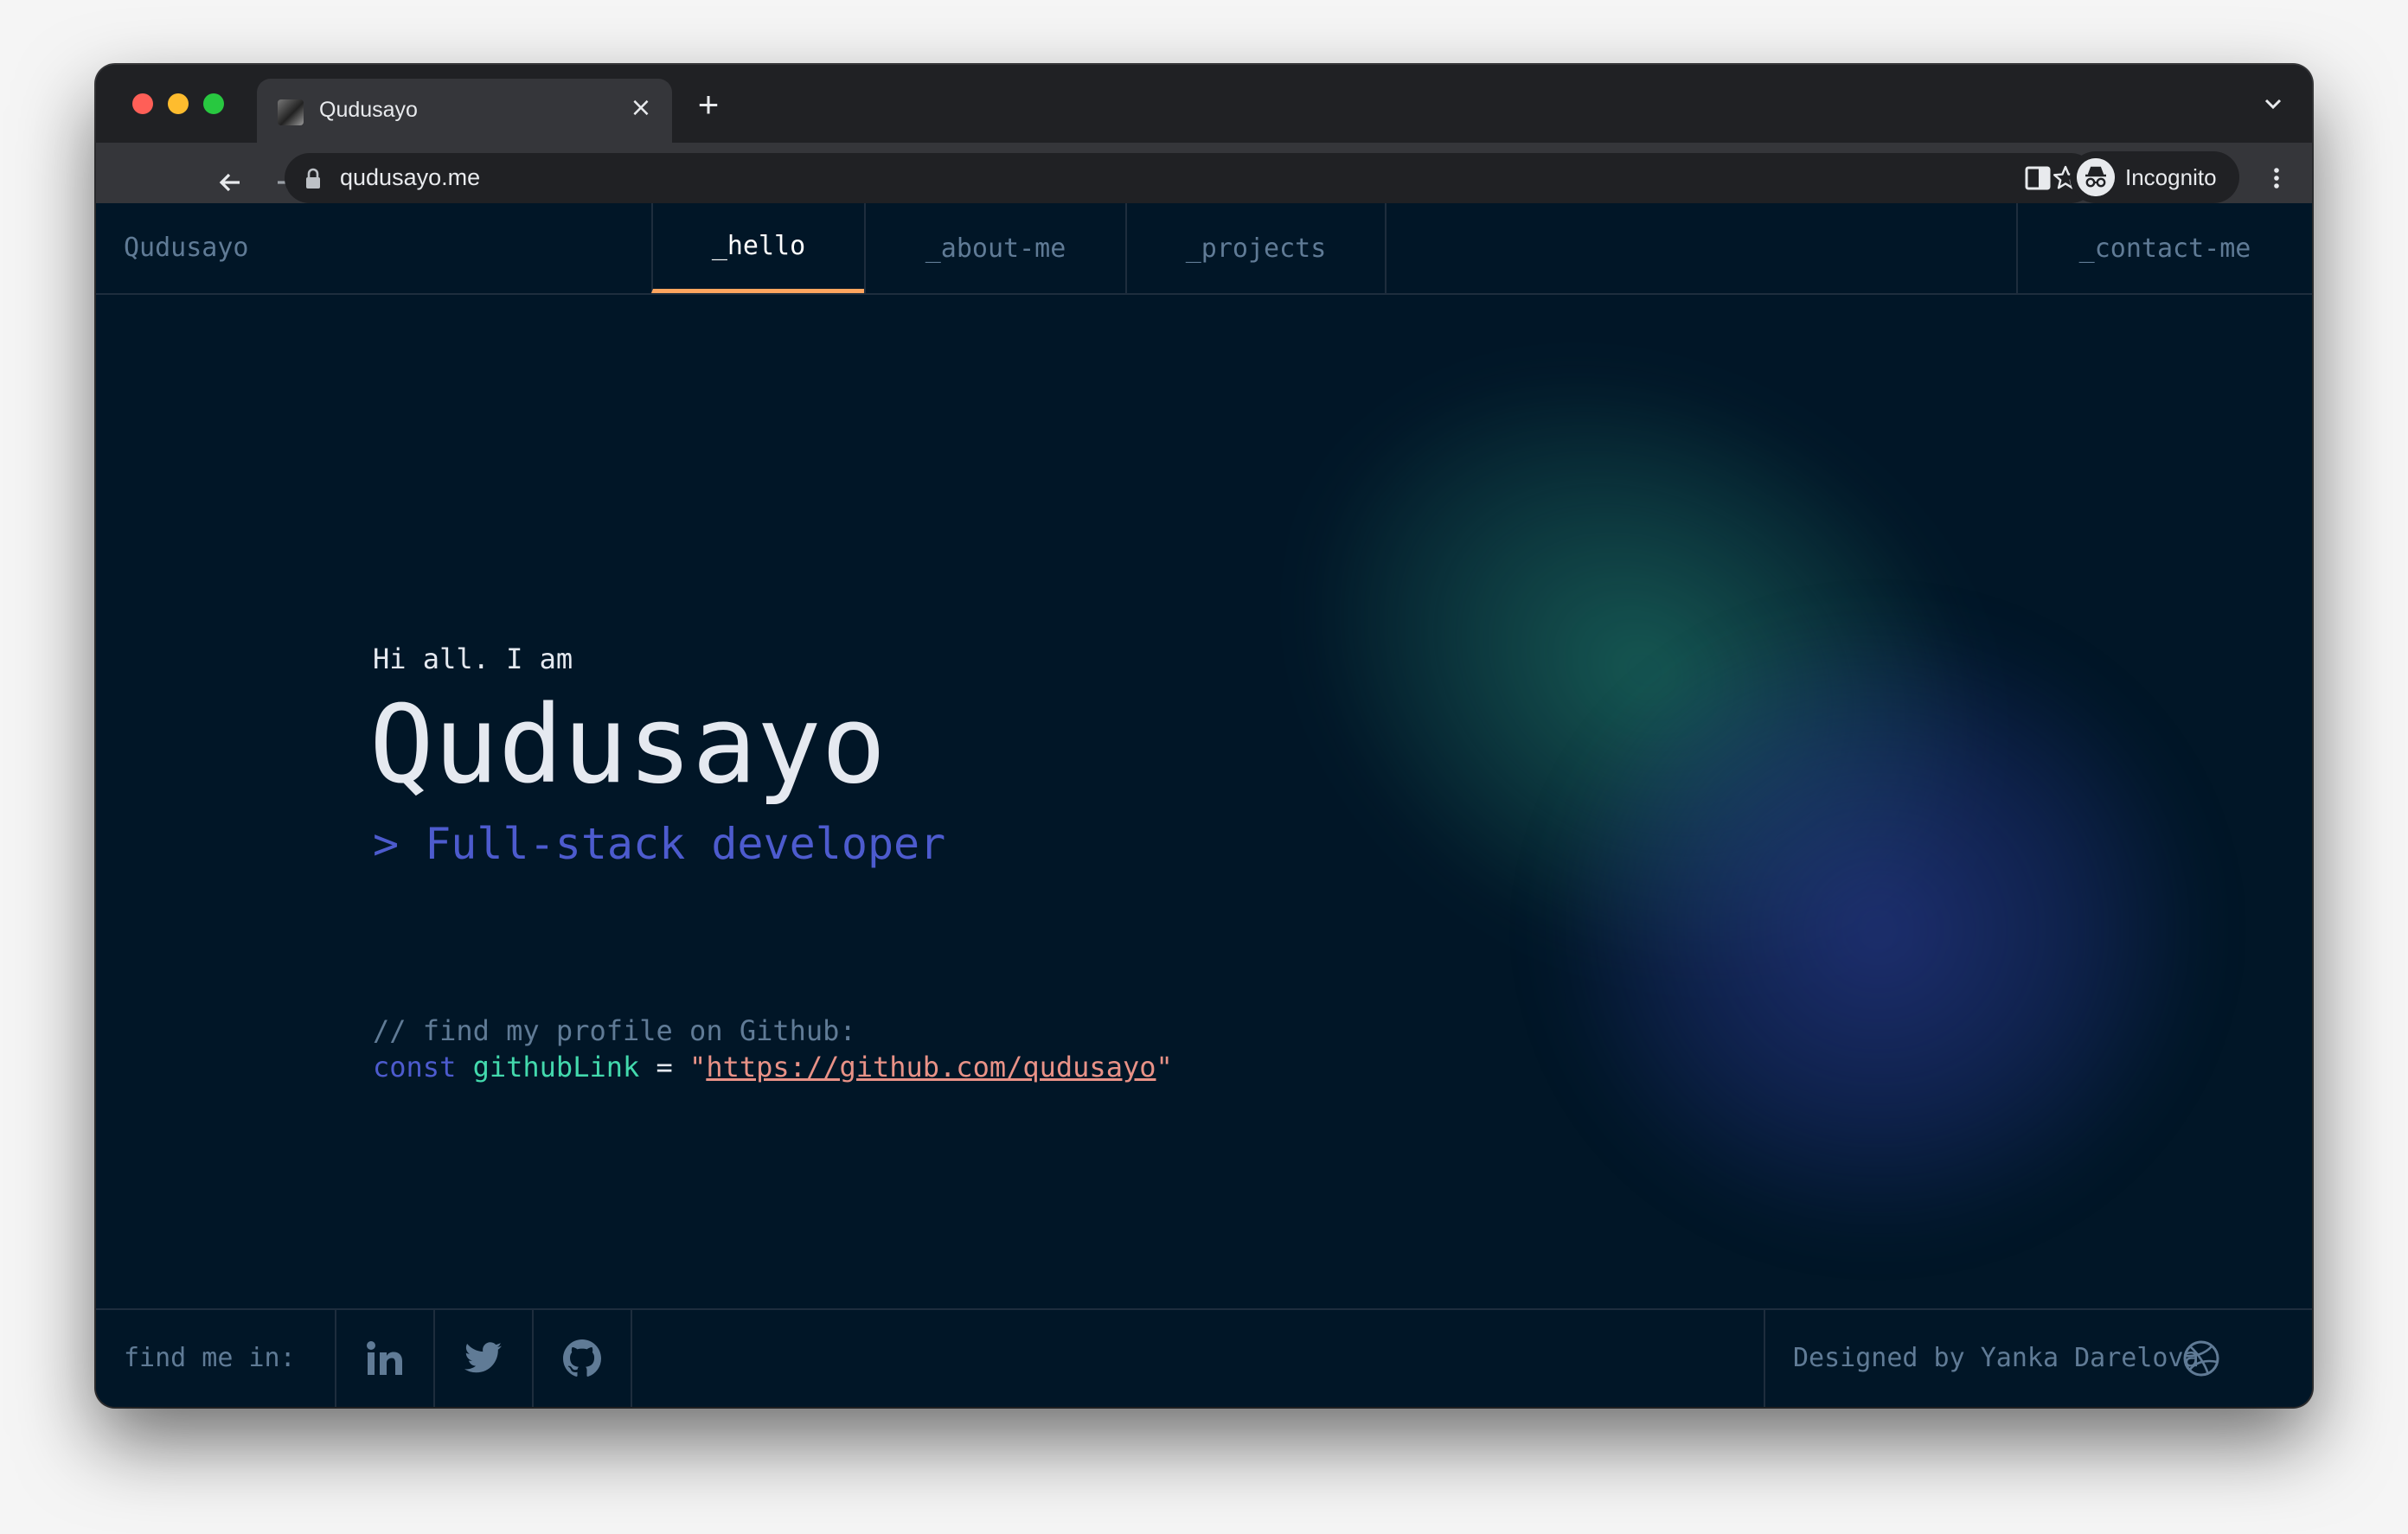 Image resolution: width=2408 pixels, height=1534 pixels. I want to click on hero-greeting: Hi all. I am, so click(473, 658).